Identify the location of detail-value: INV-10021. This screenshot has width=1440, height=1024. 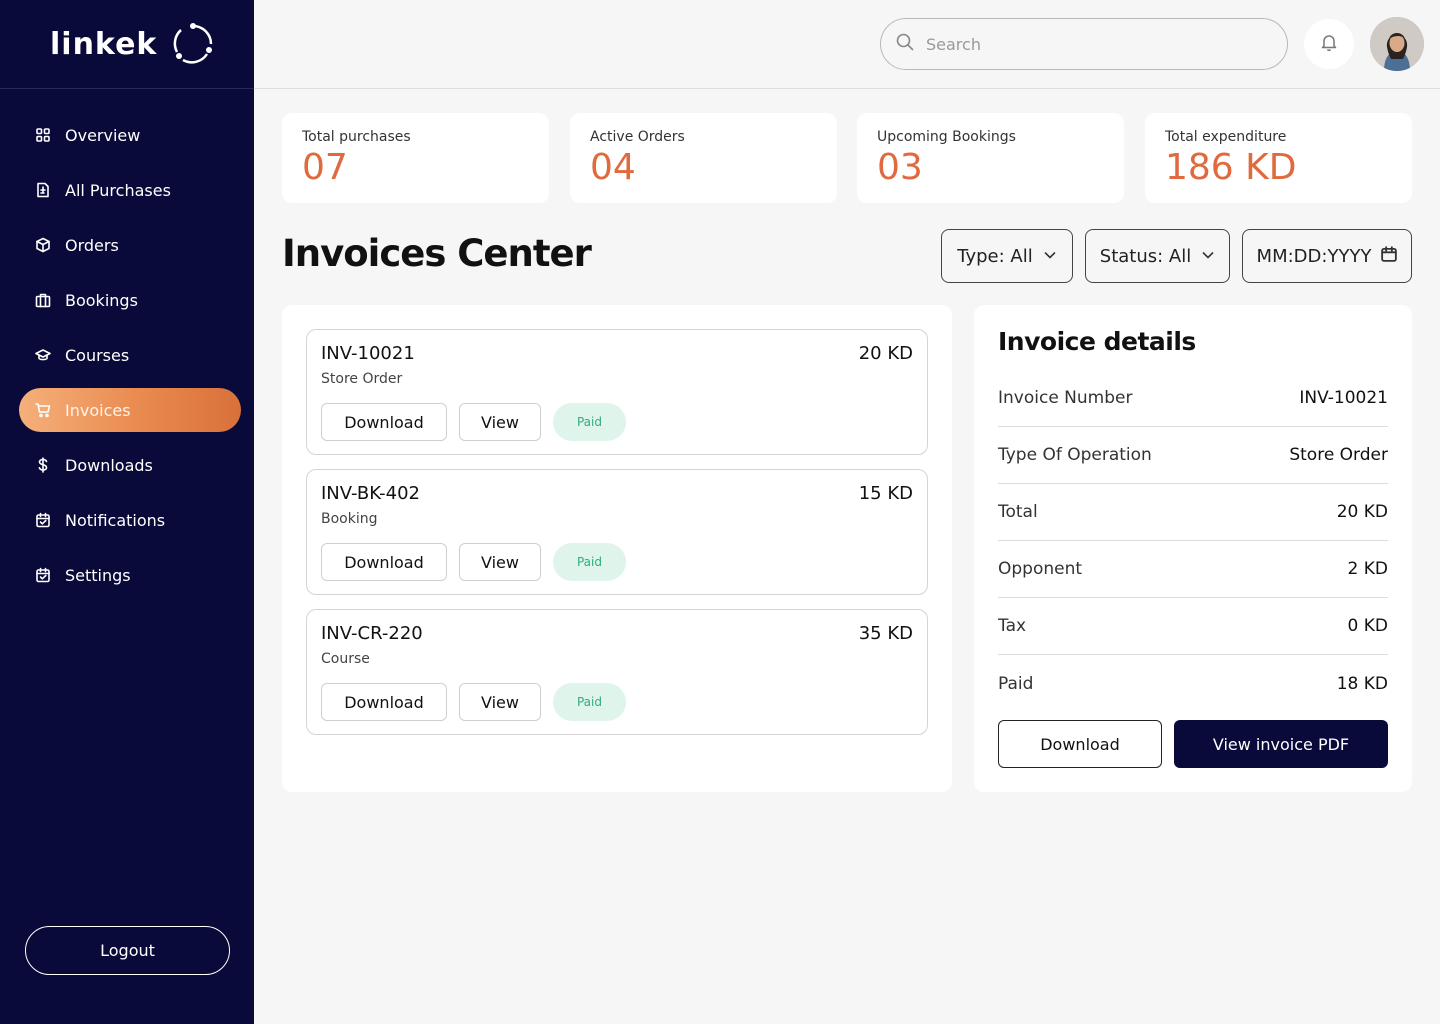
(1343, 398).